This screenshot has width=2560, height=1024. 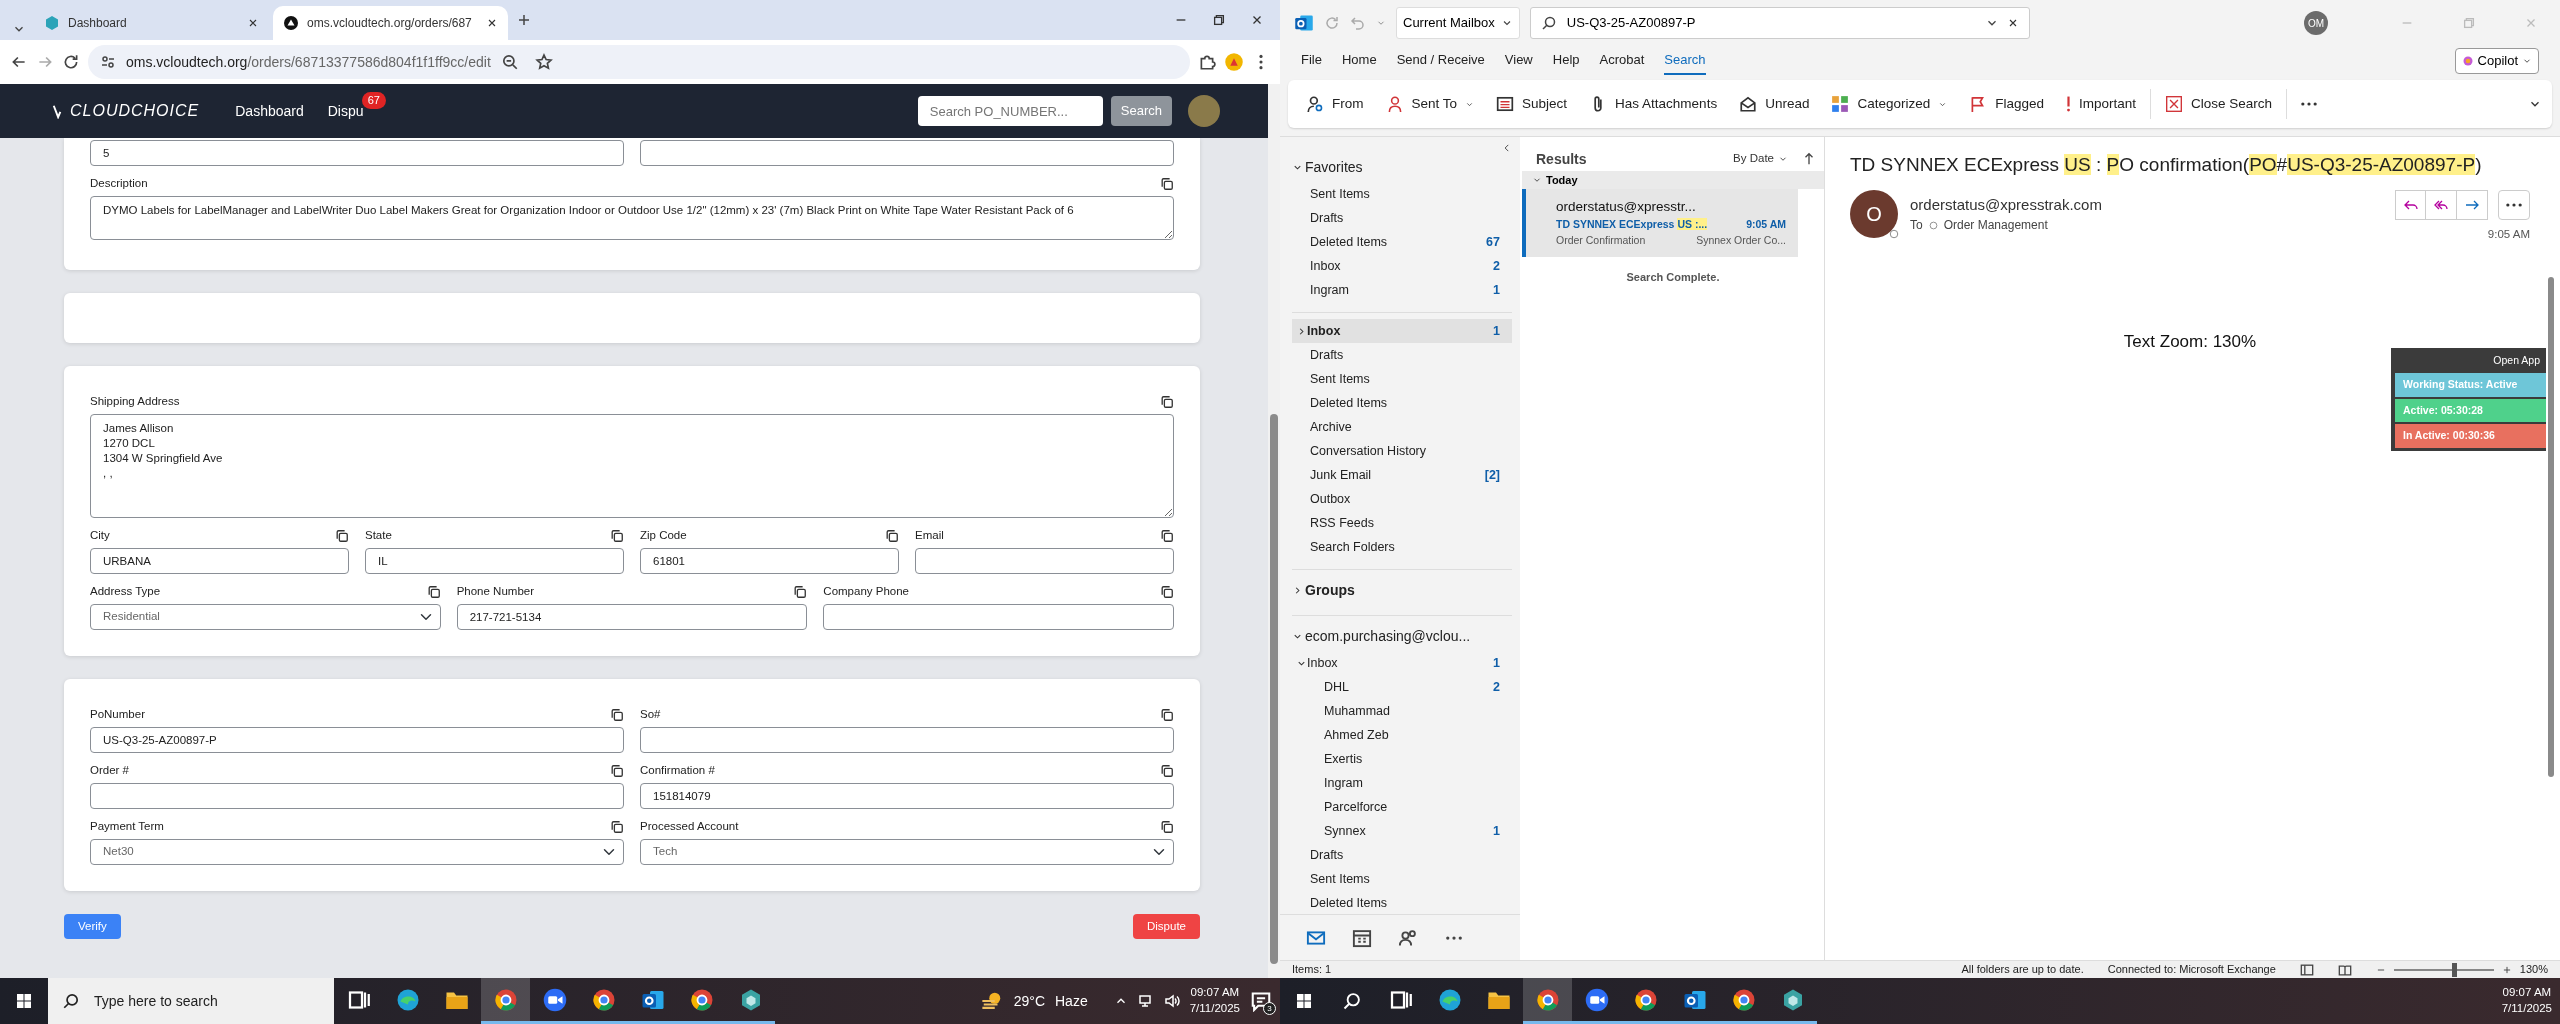 I want to click on folder-item: Conversation History, so click(x=1402, y=451).